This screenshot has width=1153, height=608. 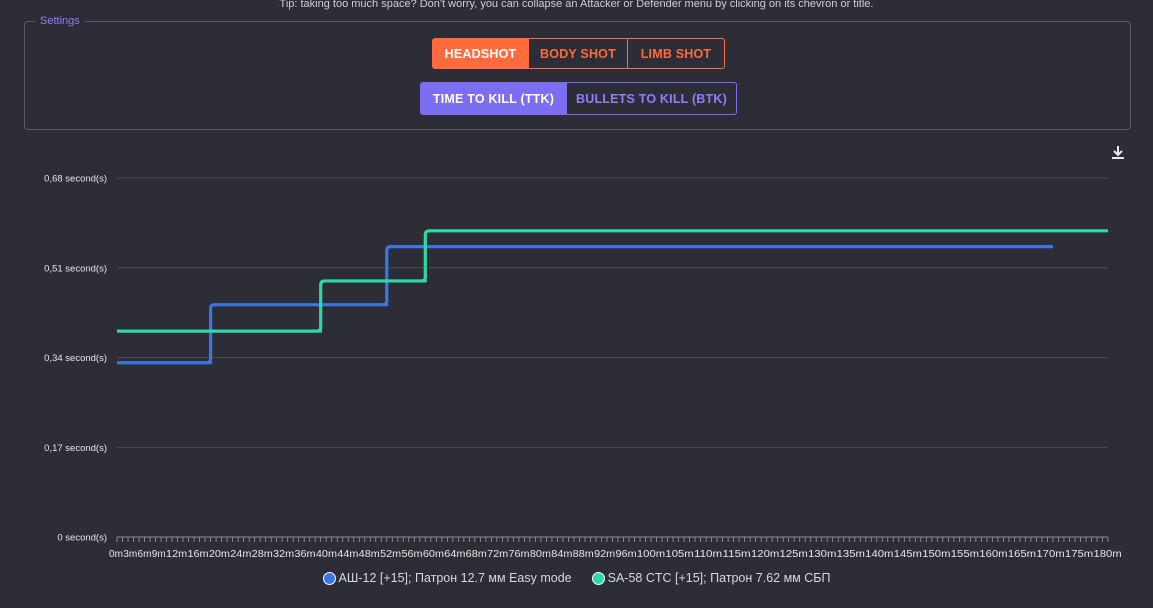 I want to click on x-tick-label: 130m, so click(x=822, y=554).